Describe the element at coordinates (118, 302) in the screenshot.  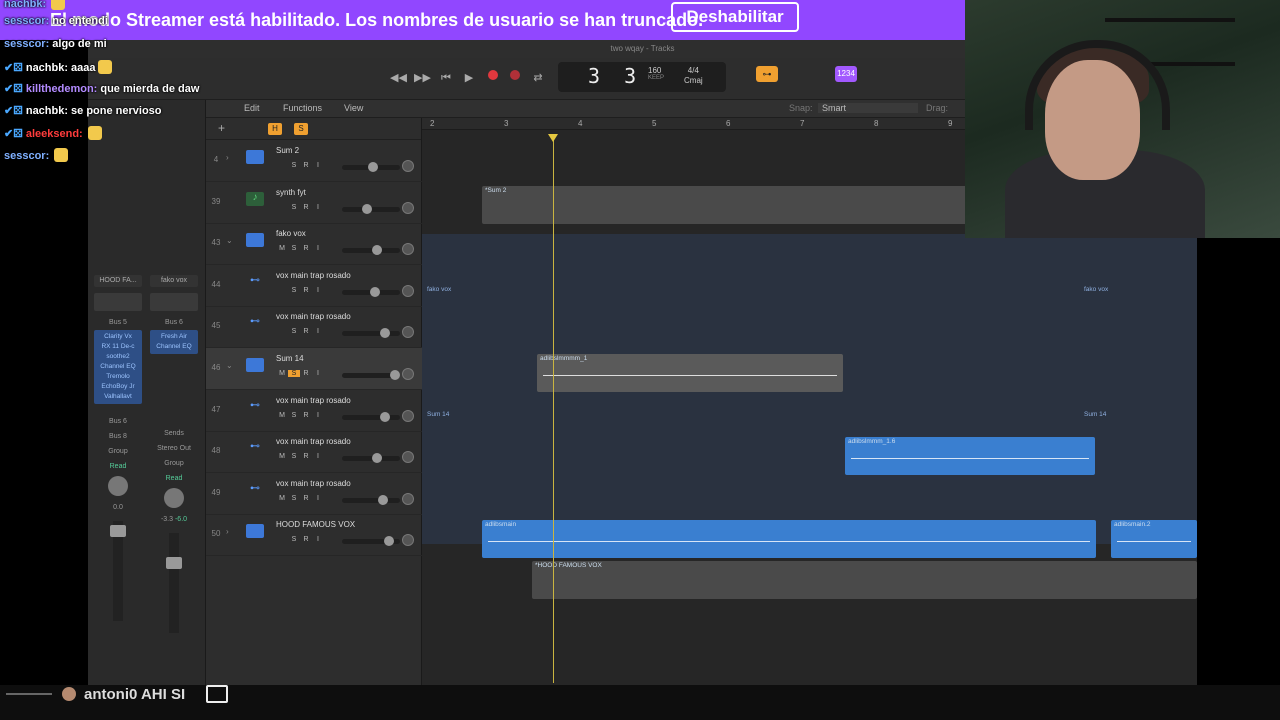
I see `eq-thumbnail` at that location.